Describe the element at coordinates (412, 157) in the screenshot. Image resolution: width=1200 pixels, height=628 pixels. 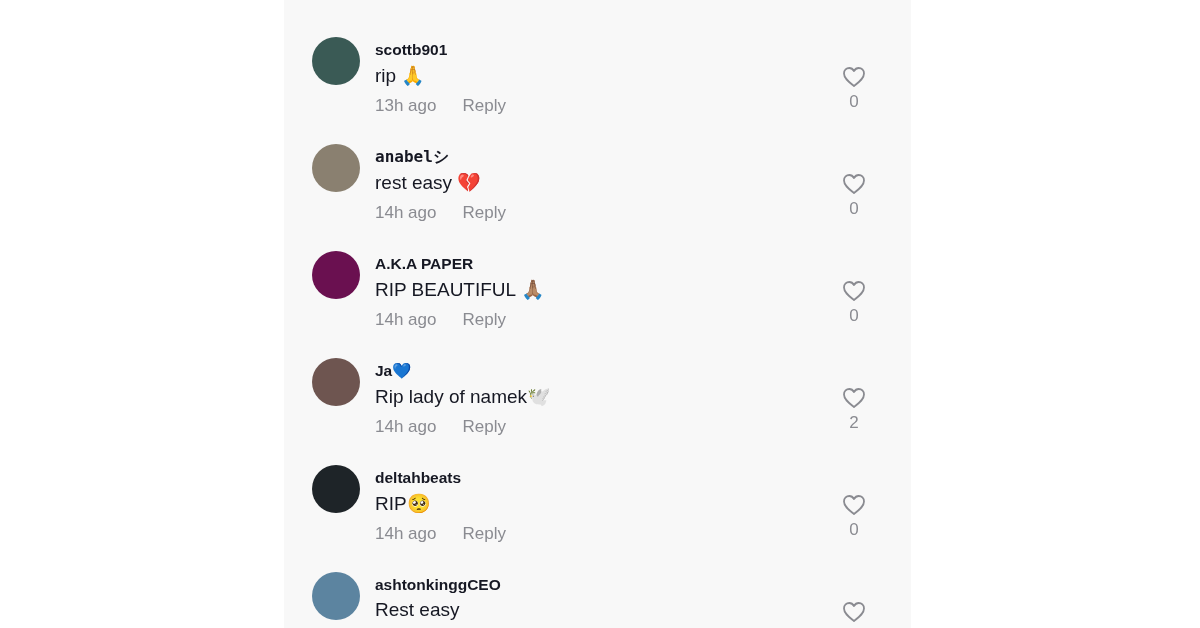
I see `username: anabelシ` at that location.